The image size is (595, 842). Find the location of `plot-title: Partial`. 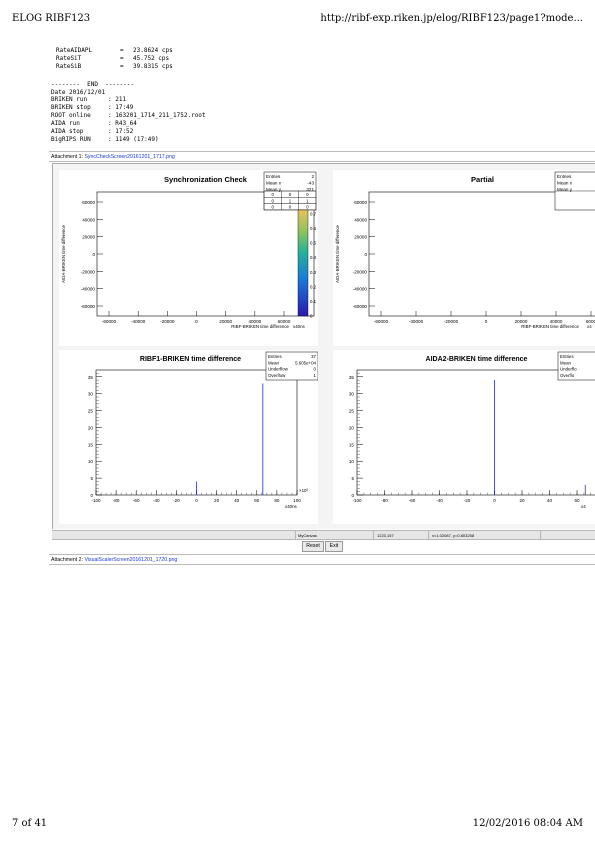

plot-title: Partial is located at coordinates (482, 179).